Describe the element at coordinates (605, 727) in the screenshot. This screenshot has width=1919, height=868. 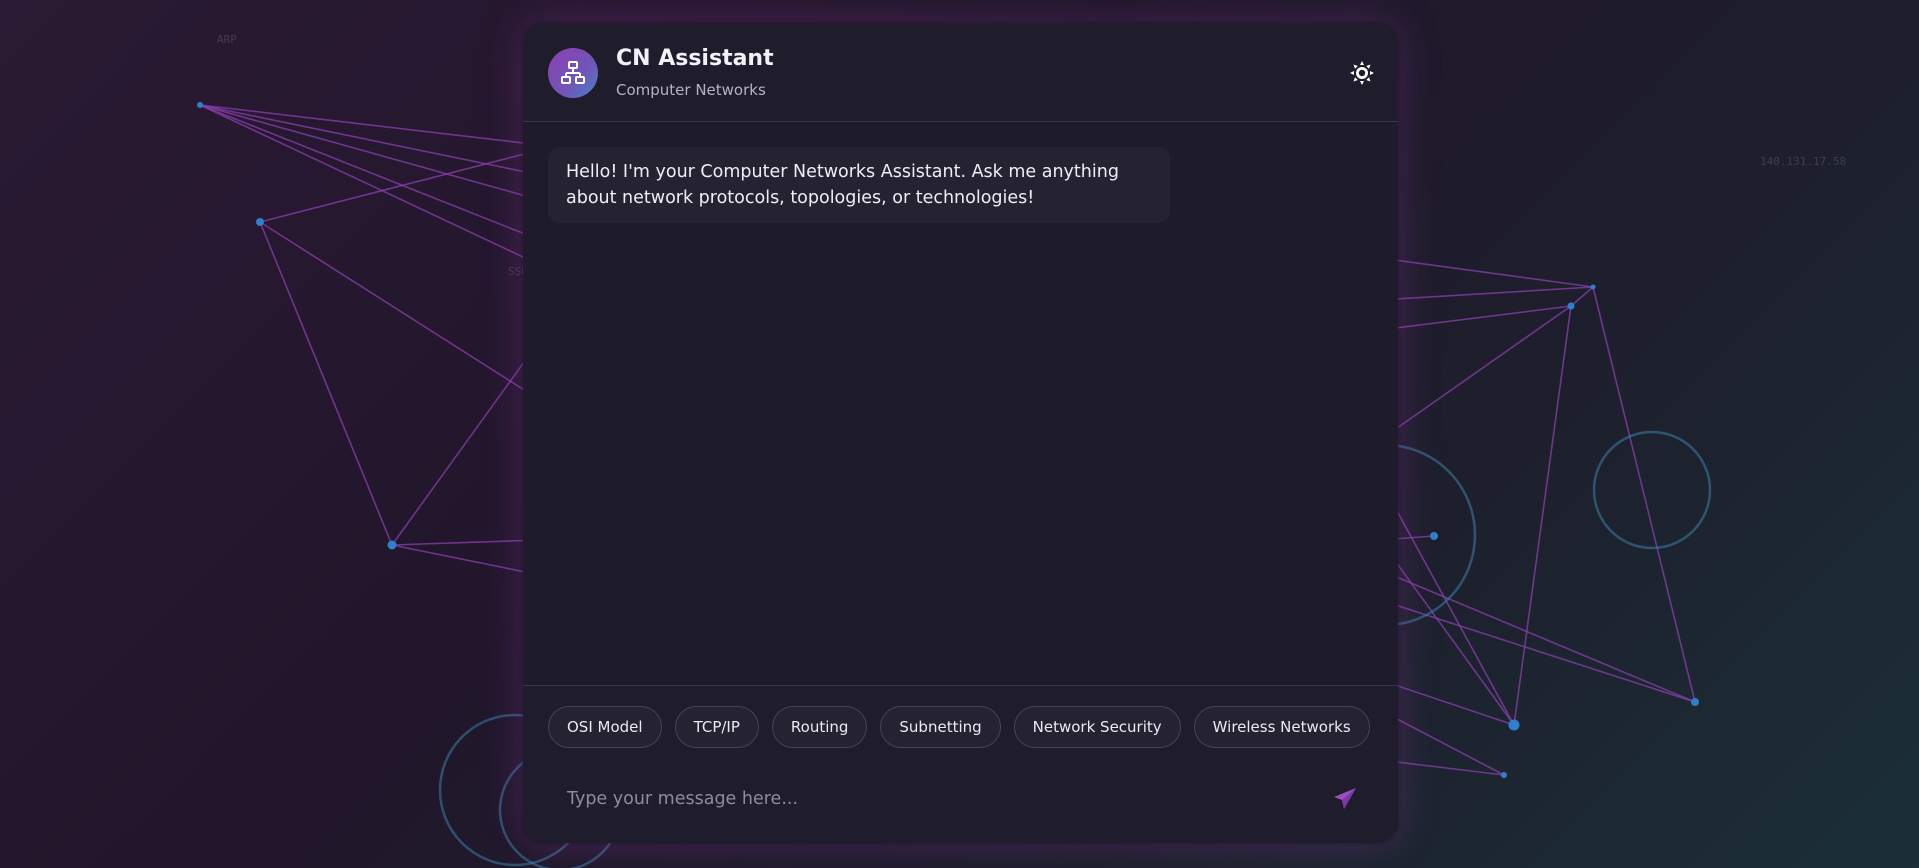
I see `topic-chip-osi-model: OSI Model` at that location.